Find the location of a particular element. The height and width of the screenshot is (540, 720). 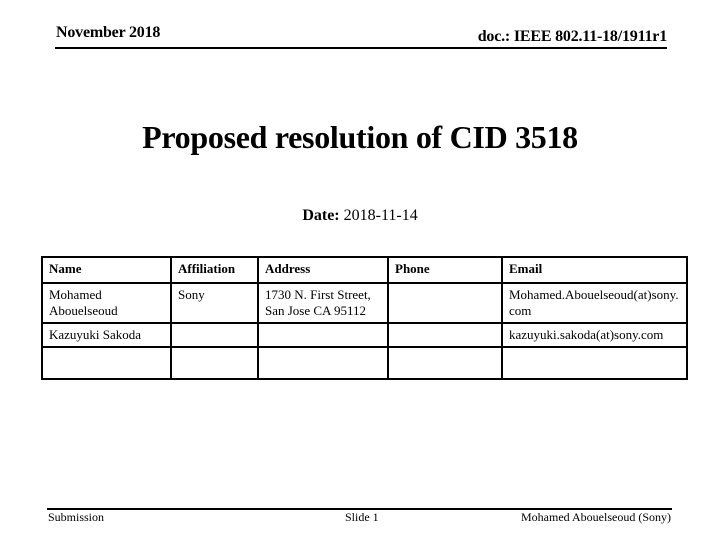

cell-name: Mohamed Abouelseoud is located at coordinates (106, 303).